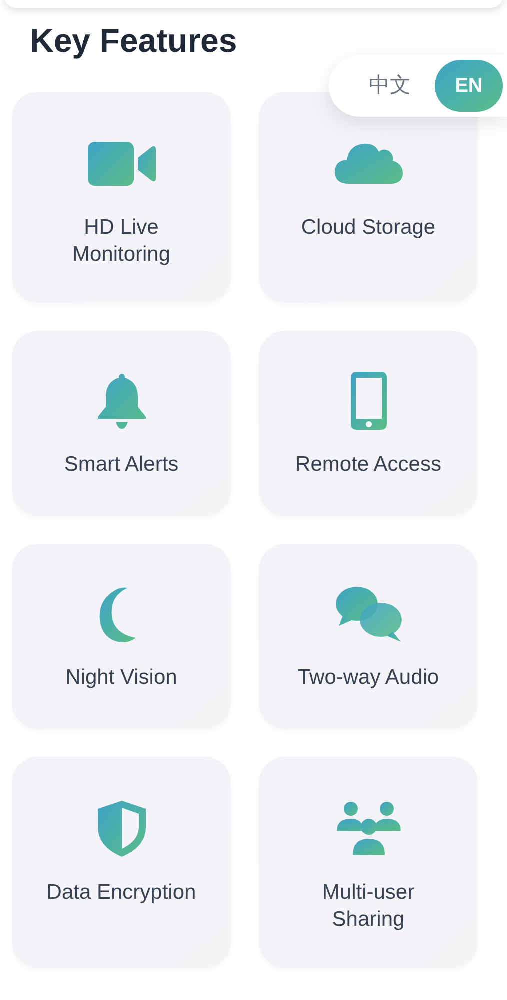 Image resolution: width=507 pixels, height=1000 pixels. Describe the element at coordinates (368, 423) in the screenshot. I see `feature-card: Remote Access` at that location.